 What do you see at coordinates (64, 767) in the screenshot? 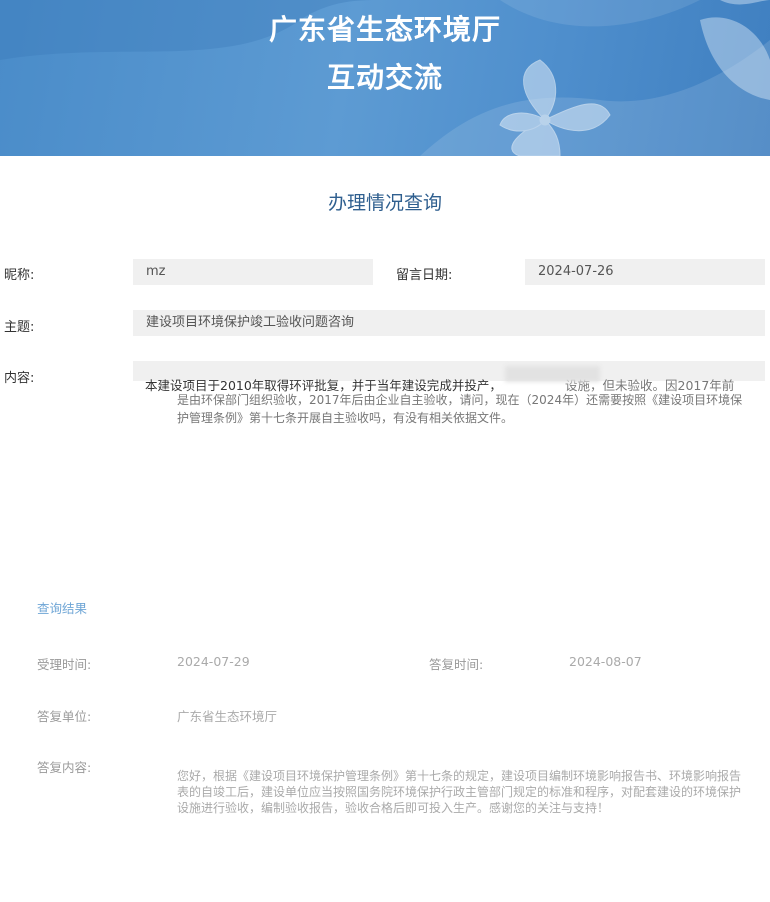
I see `reply-content-label: 答复内容:` at bounding box center [64, 767].